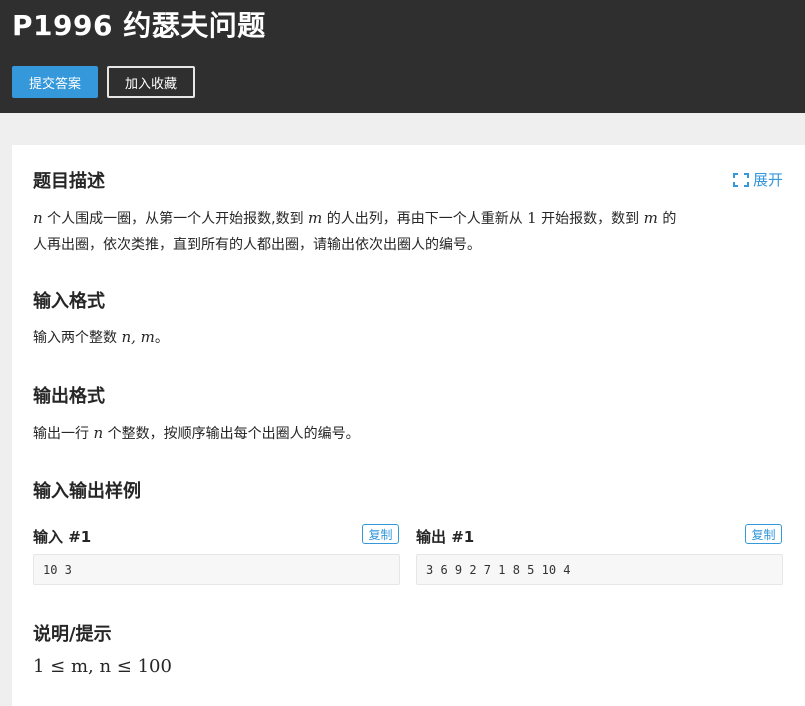 Image resolution: width=805 pixels, height=706 pixels. What do you see at coordinates (763, 534) in the screenshot?
I see `copy-output-button: 复制` at bounding box center [763, 534].